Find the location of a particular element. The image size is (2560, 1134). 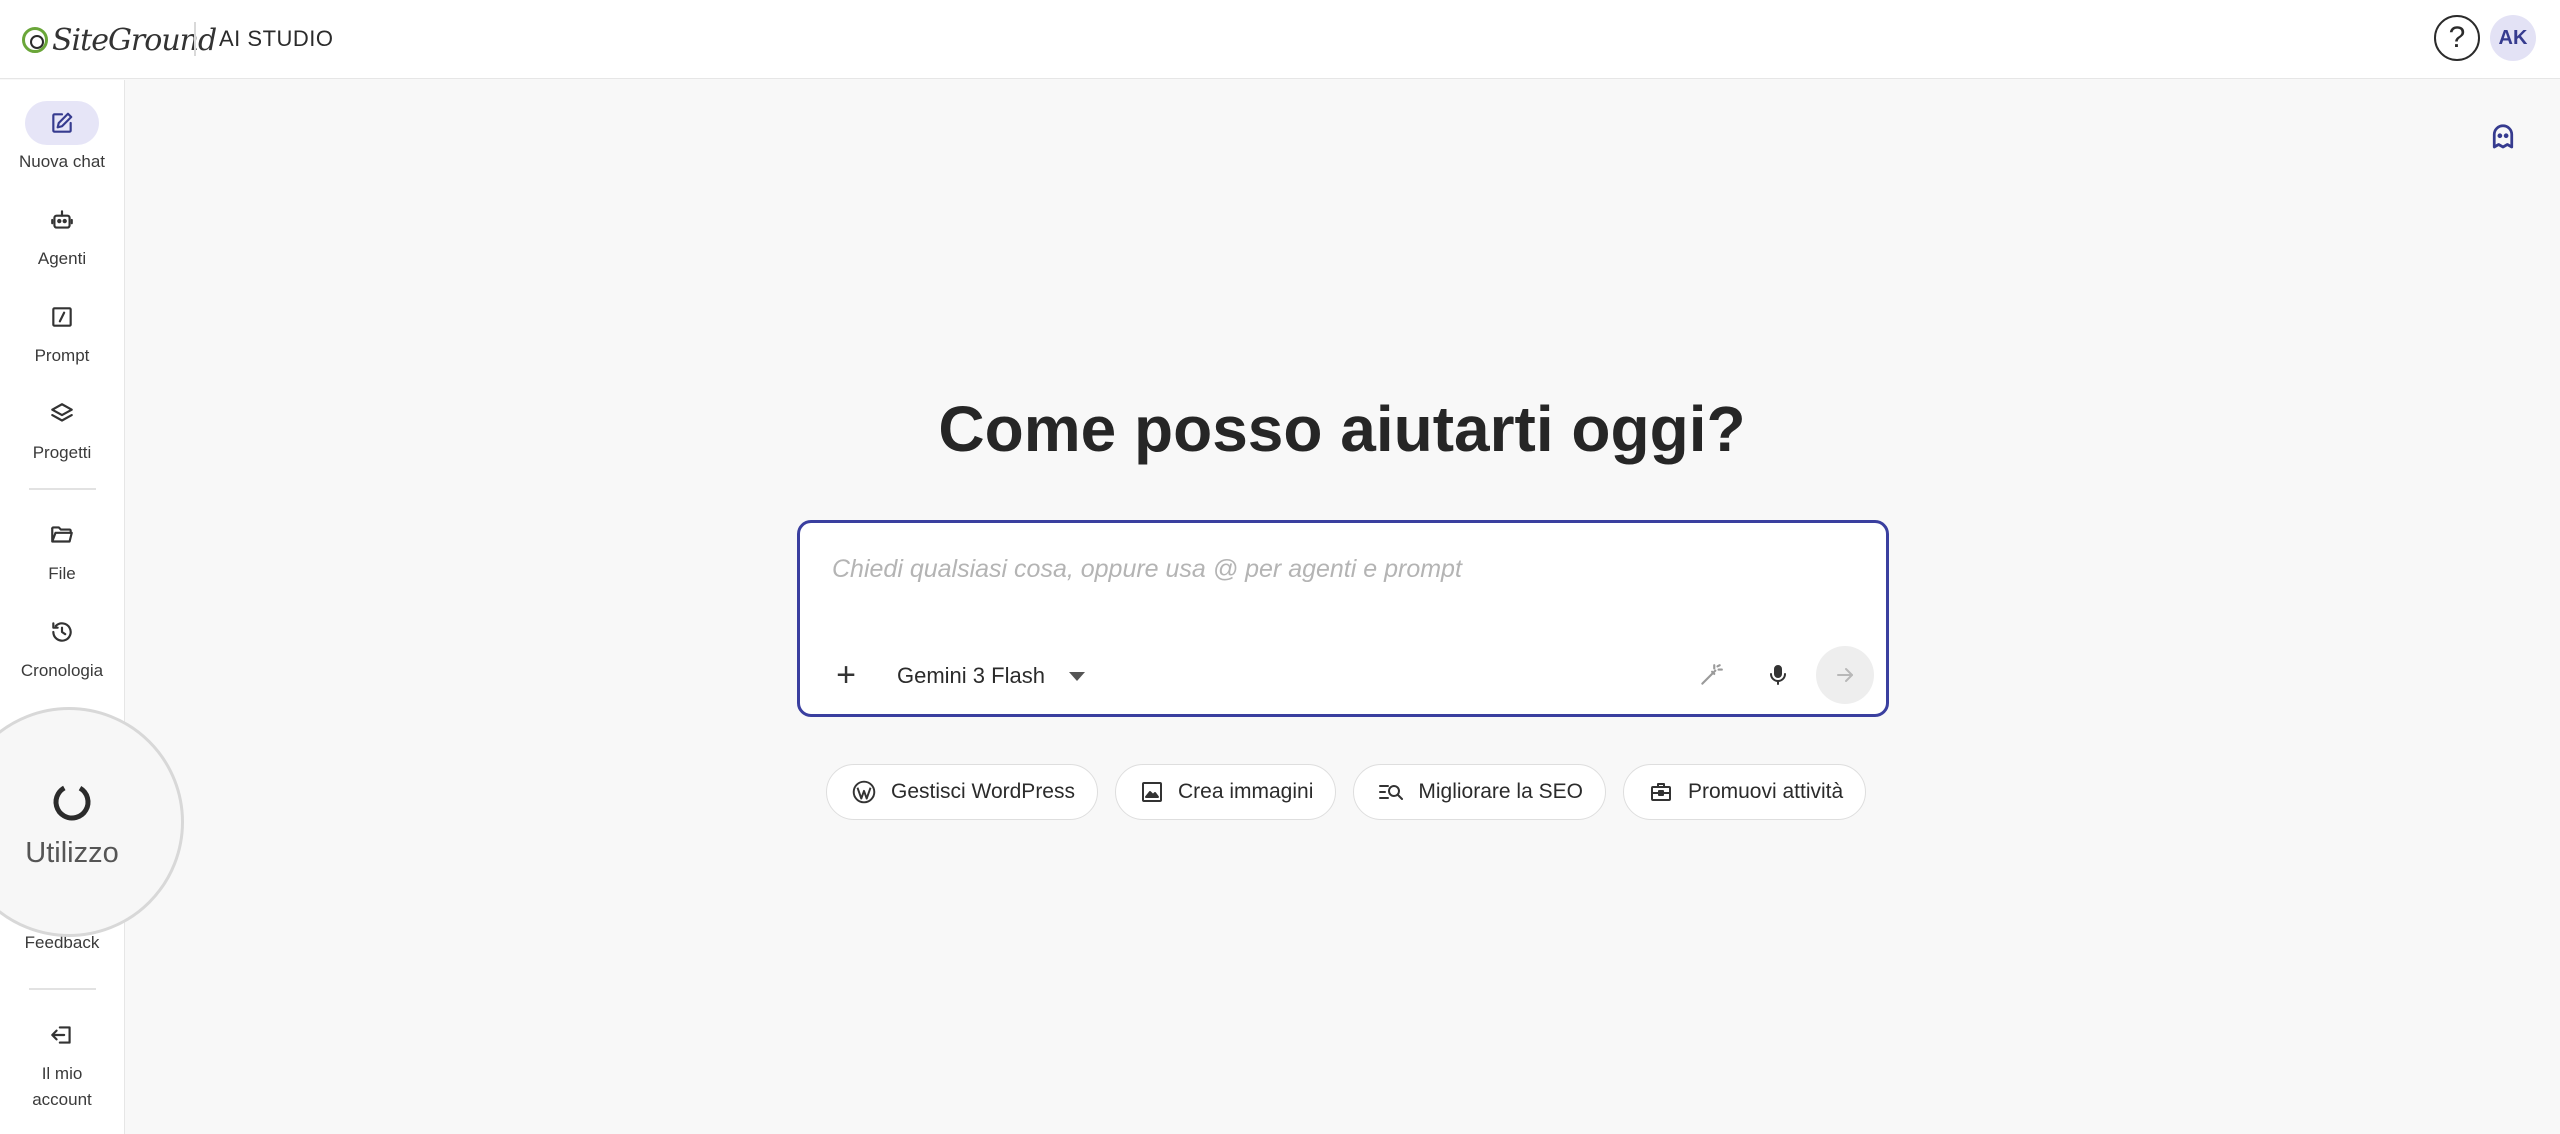

sidebar-item-history: Cronologia is located at coordinates (62, 647).